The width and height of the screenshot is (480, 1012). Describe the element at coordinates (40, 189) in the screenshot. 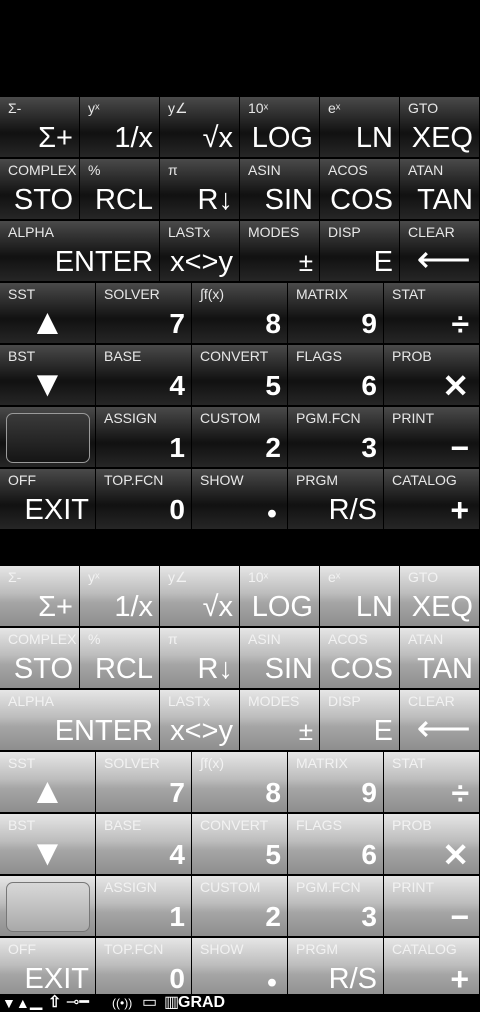

I see `dark-key-sto: COMPLEX STO` at that location.